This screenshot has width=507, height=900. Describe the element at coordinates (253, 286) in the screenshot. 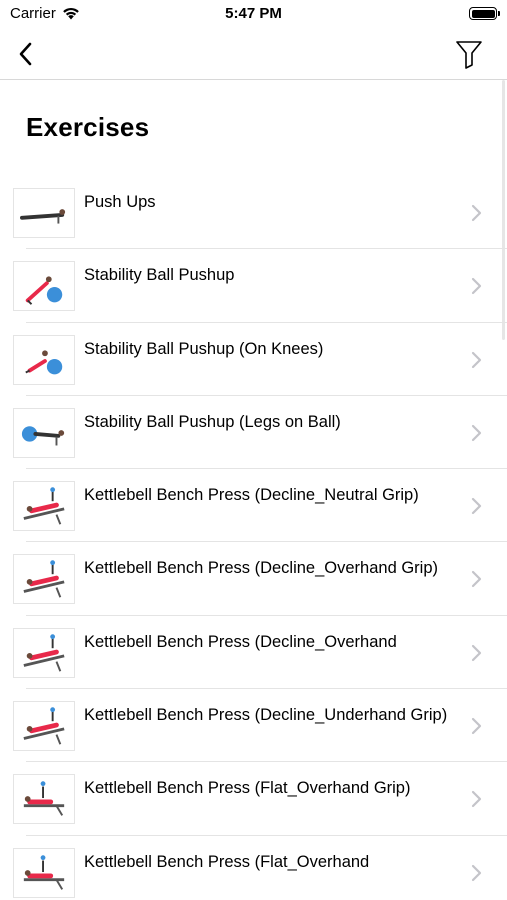

I see `list-item: Stability Ball Pushup` at that location.